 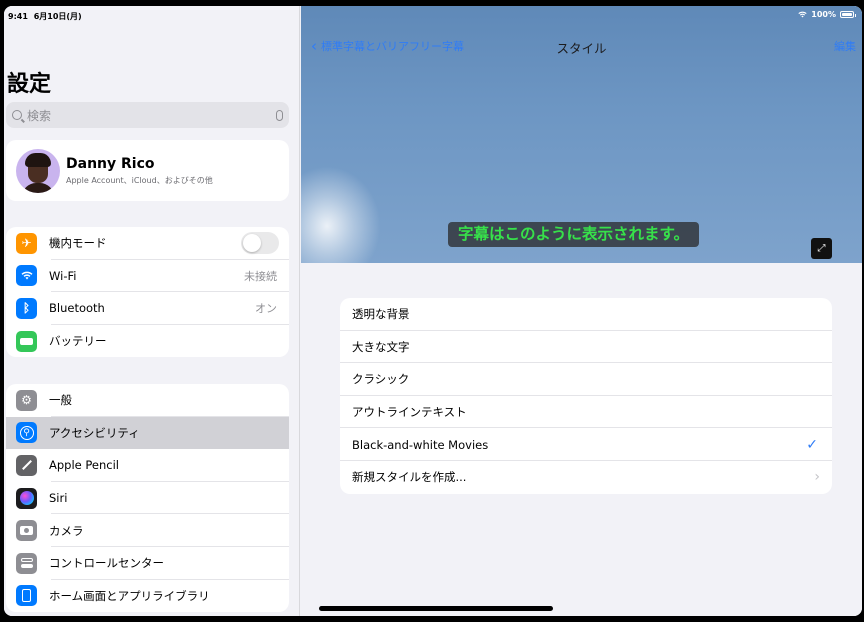 I want to click on sidebar-item-label: 機内モード, so click(x=78, y=243).